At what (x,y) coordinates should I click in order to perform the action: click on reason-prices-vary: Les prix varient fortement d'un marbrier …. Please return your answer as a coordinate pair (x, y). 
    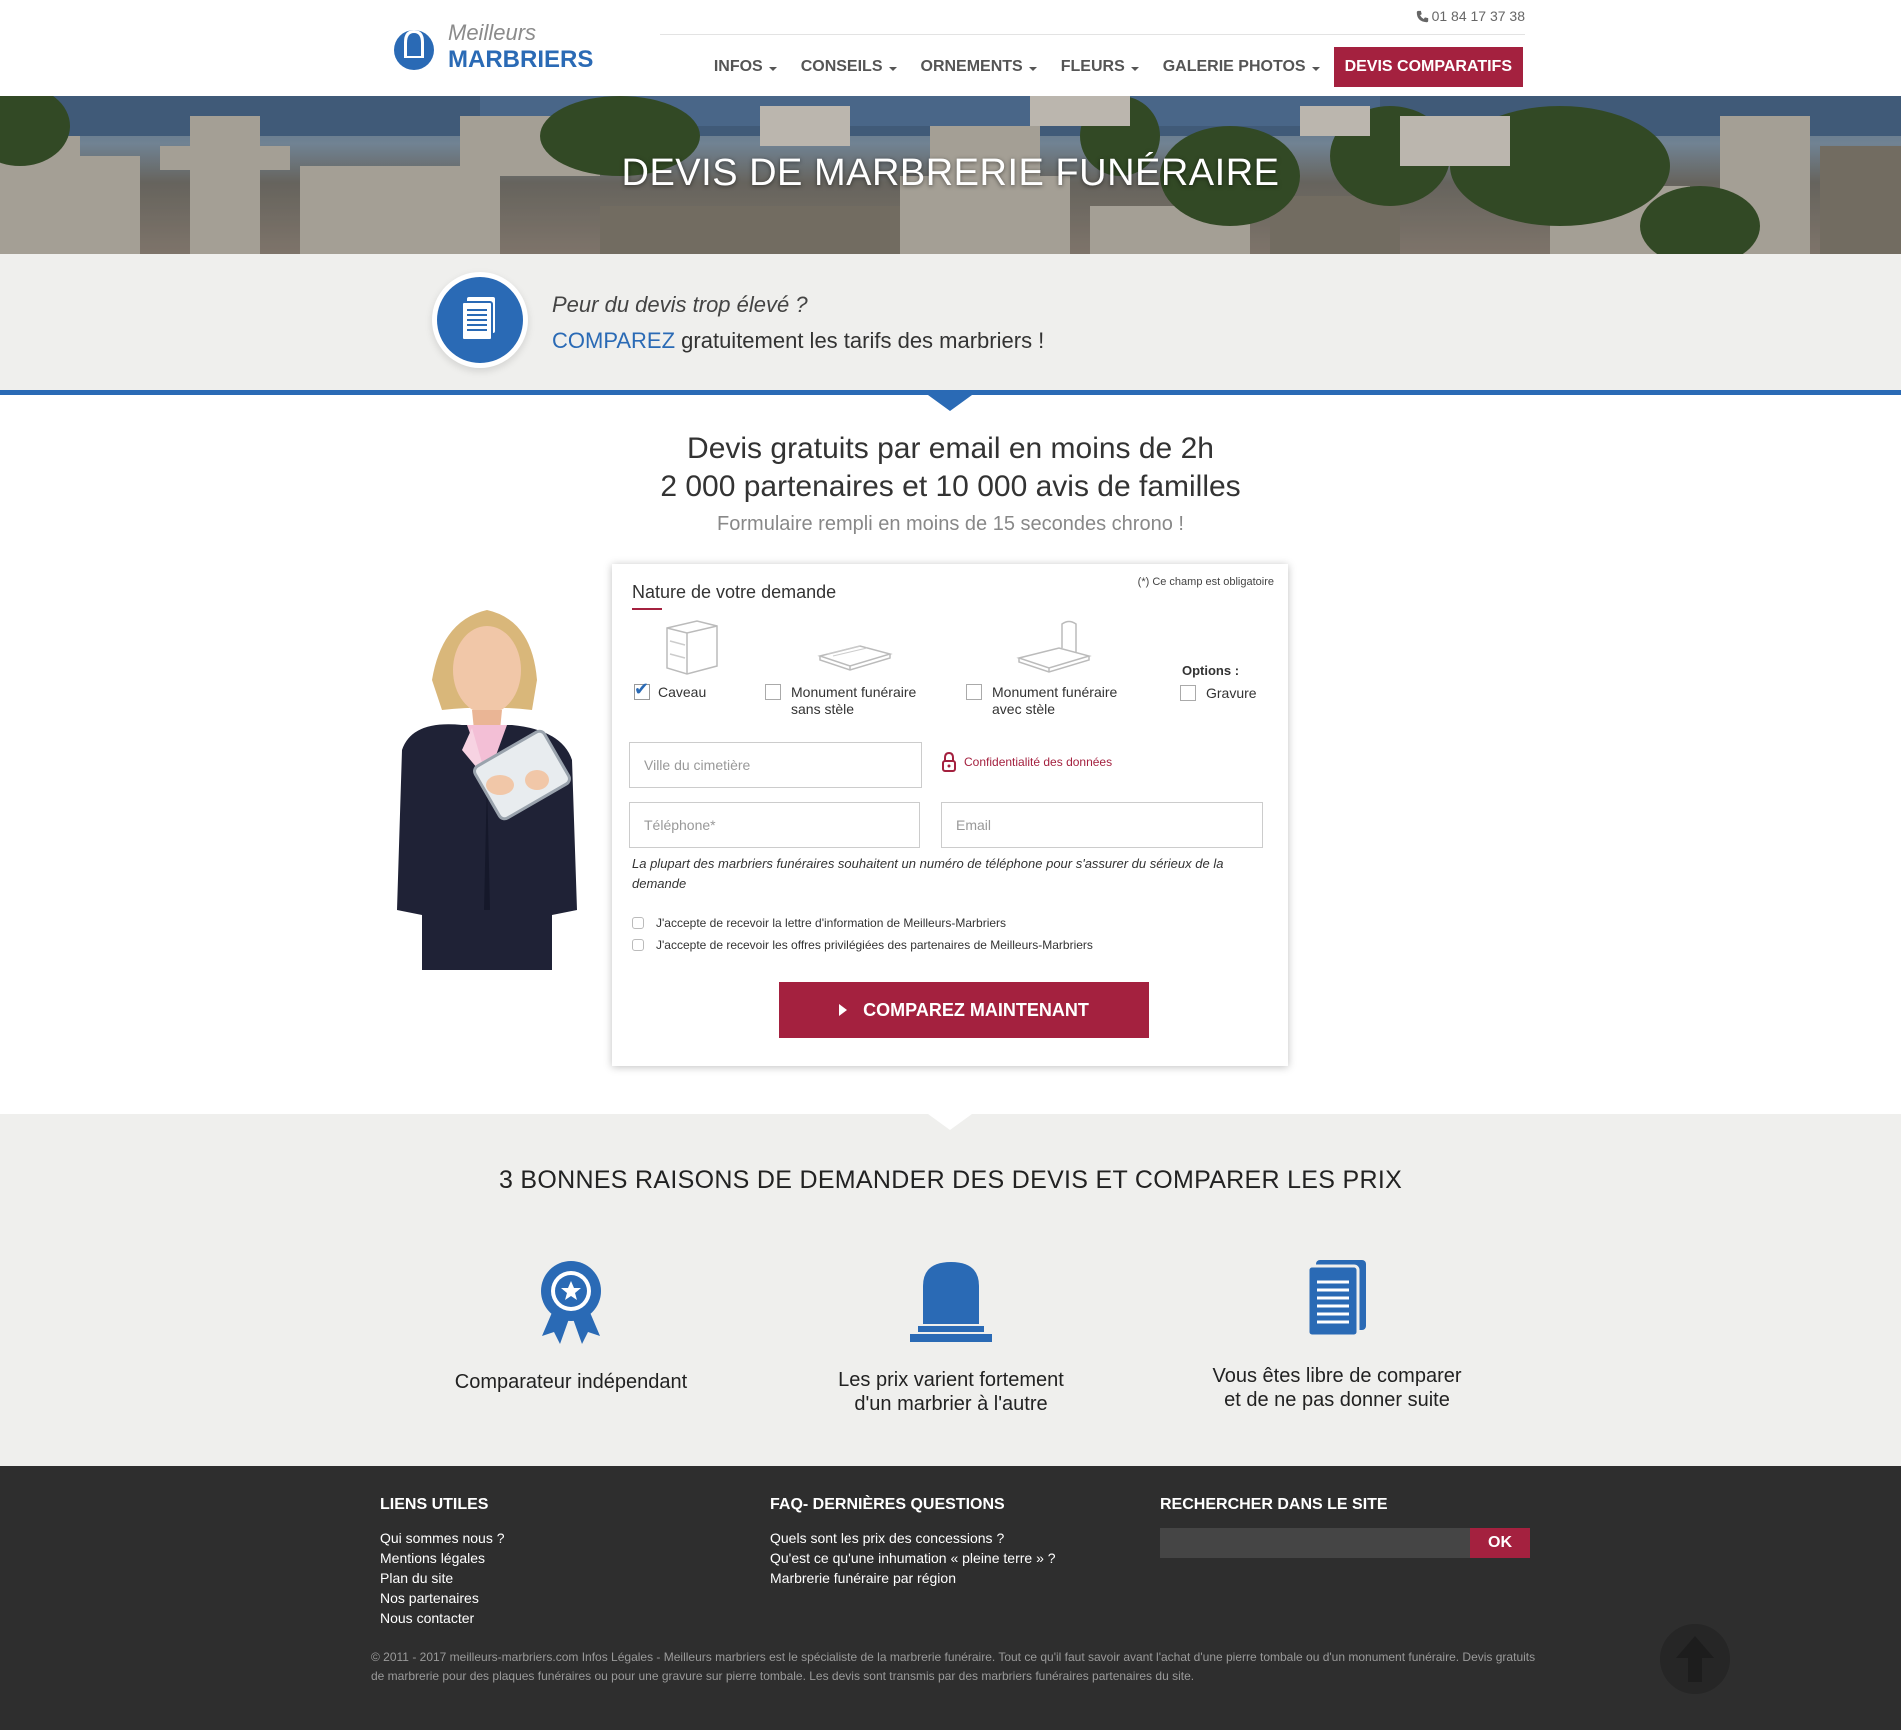
    Looking at the image, I should click on (951, 1337).